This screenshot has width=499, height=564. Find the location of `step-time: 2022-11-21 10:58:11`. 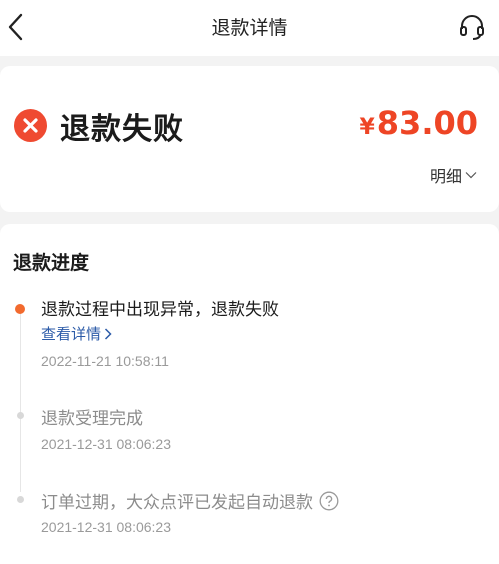

step-time: 2022-11-21 10:58:11 is located at coordinates (105, 361).